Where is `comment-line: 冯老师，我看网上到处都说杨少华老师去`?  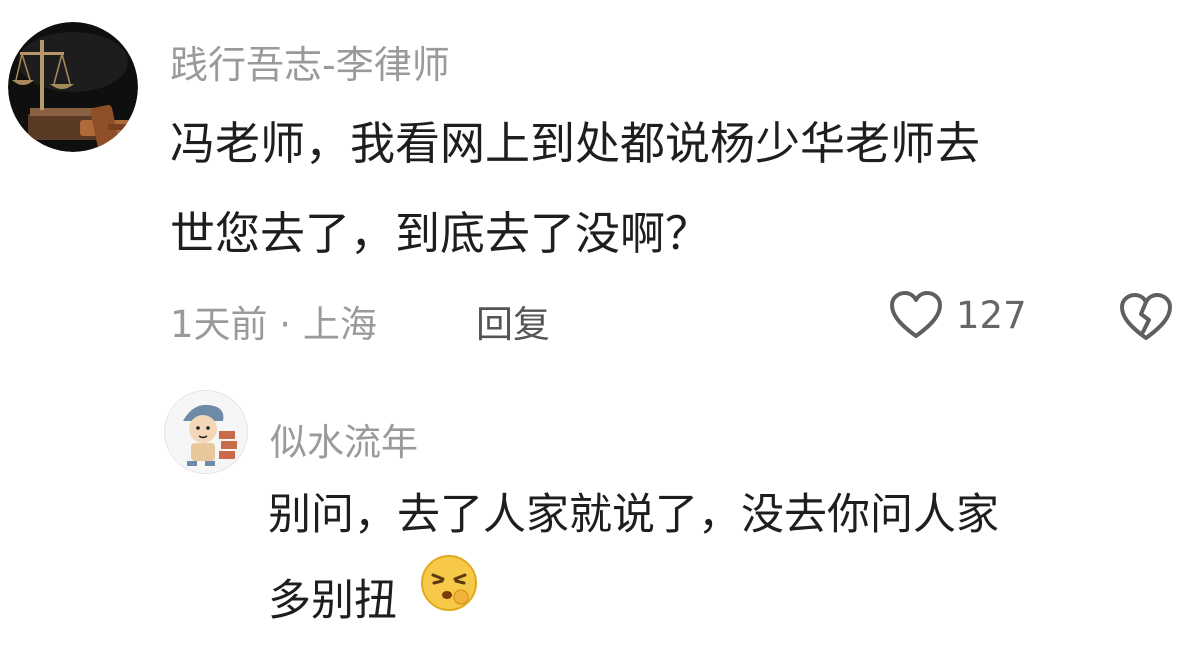 comment-line: 冯老师，我看网上到处都说杨少华老师去 is located at coordinates (575, 143).